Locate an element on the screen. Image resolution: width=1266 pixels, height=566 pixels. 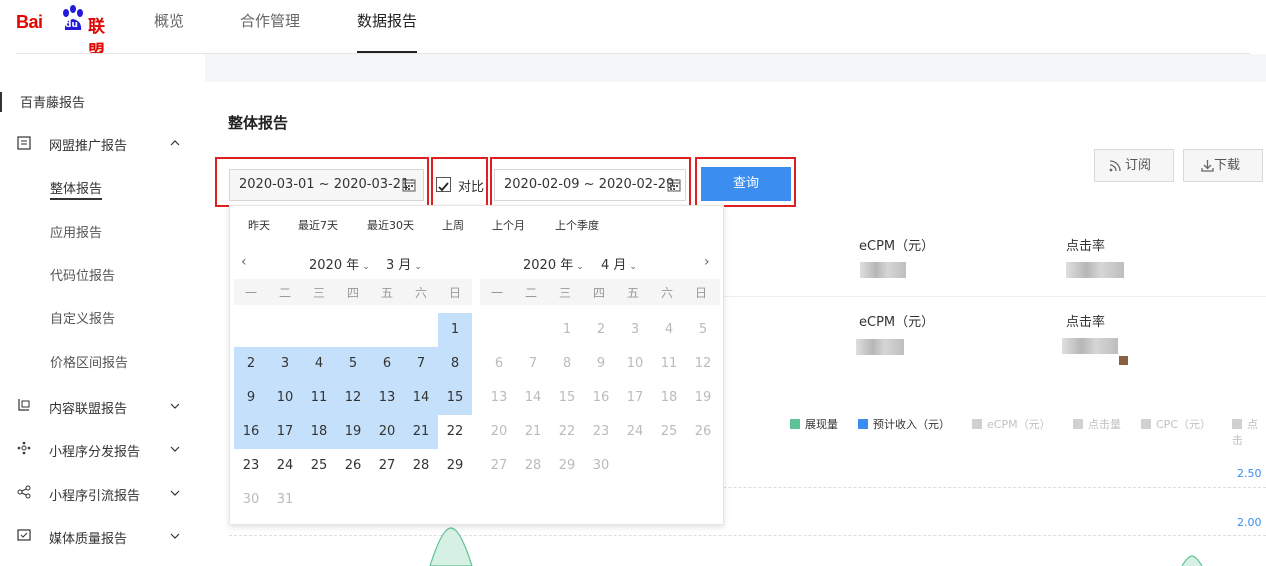
chevron-up-icon is located at coordinates (175, 143).